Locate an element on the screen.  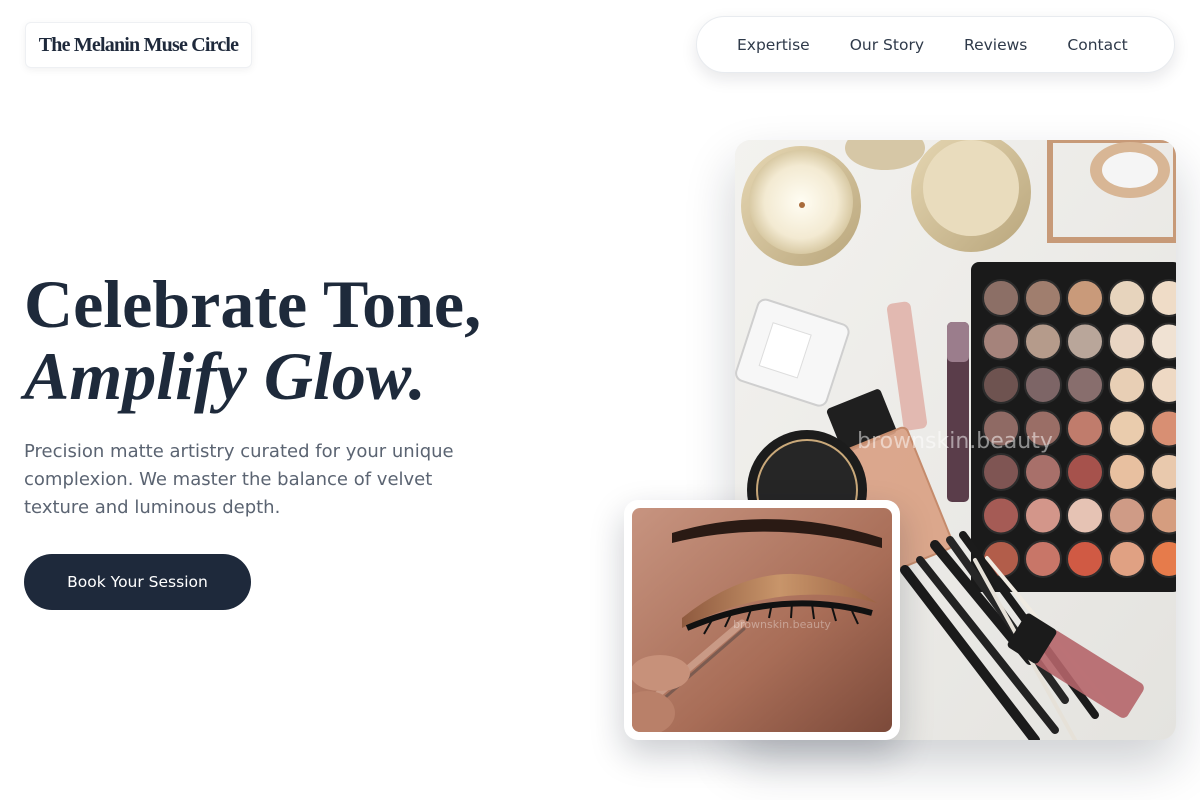
hero-headline: Celebrate Tone, Amplify Glow. is located at coordinates (284, 340).